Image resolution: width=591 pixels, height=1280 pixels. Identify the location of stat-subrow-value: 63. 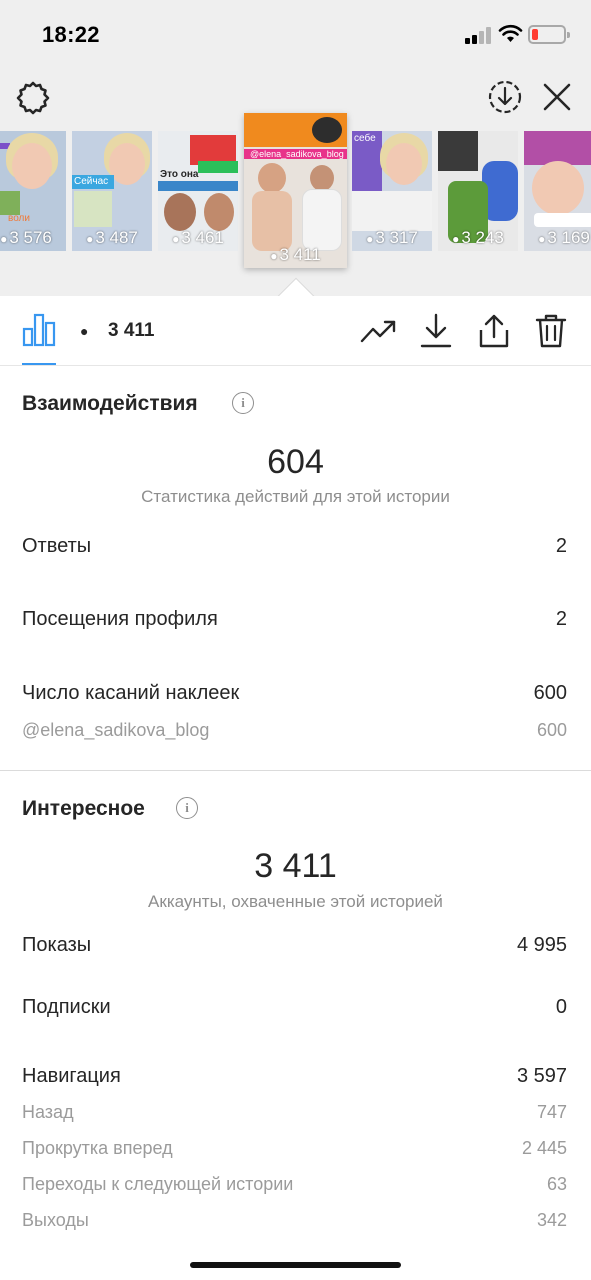
(556, 1184).